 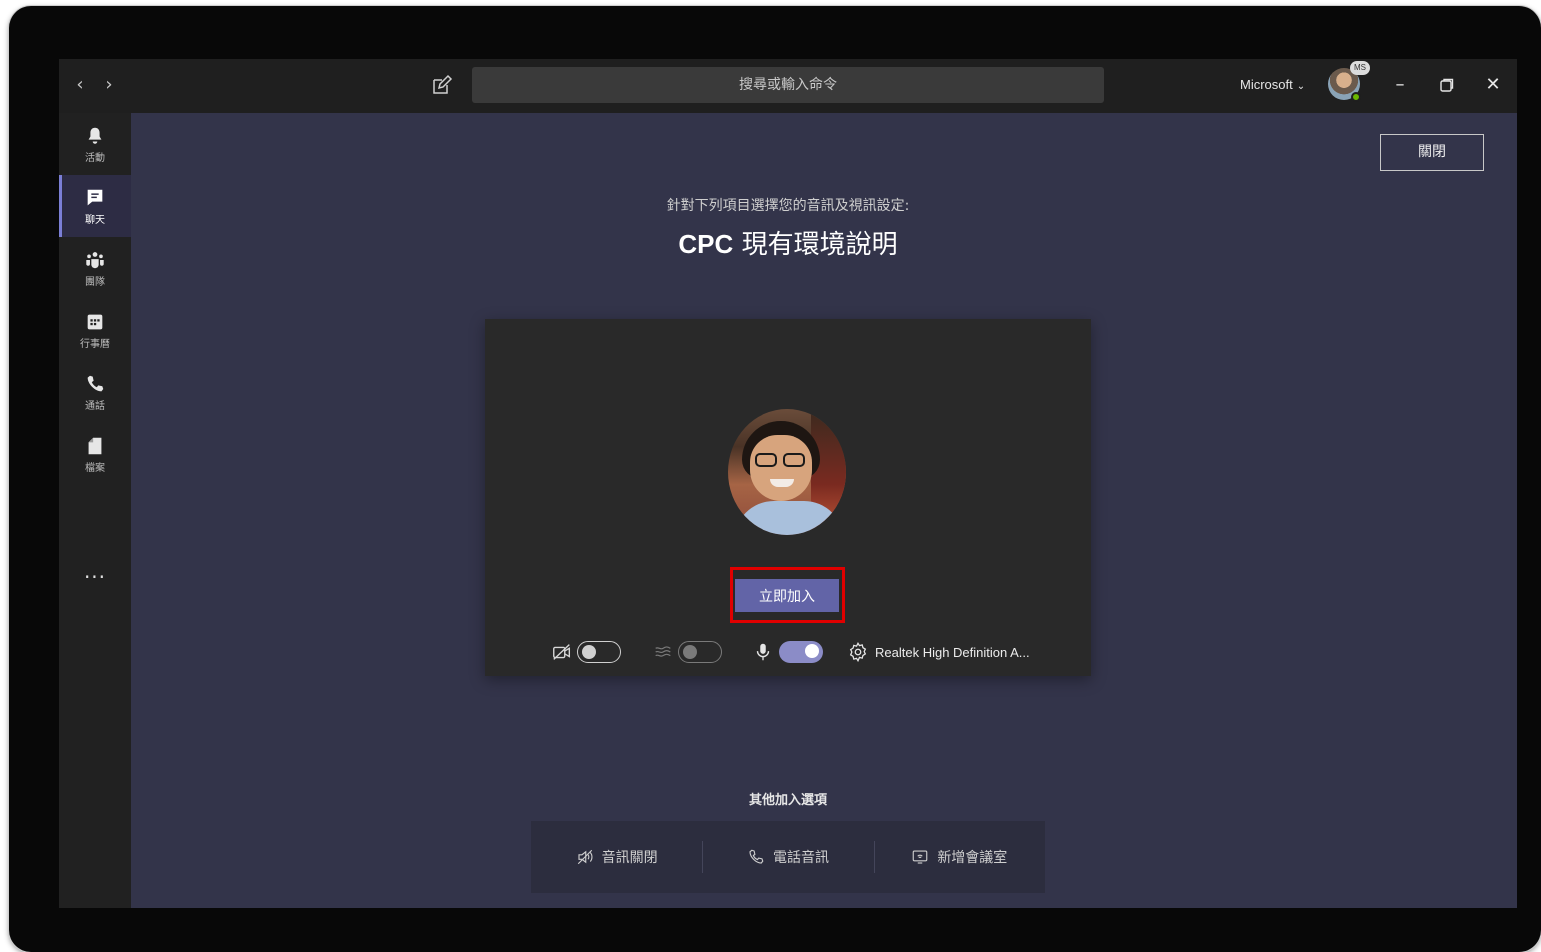 What do you see at coordinates (95, 321) in the screenshot?
I see `calendar-icon` at bounding box center [95, 321].